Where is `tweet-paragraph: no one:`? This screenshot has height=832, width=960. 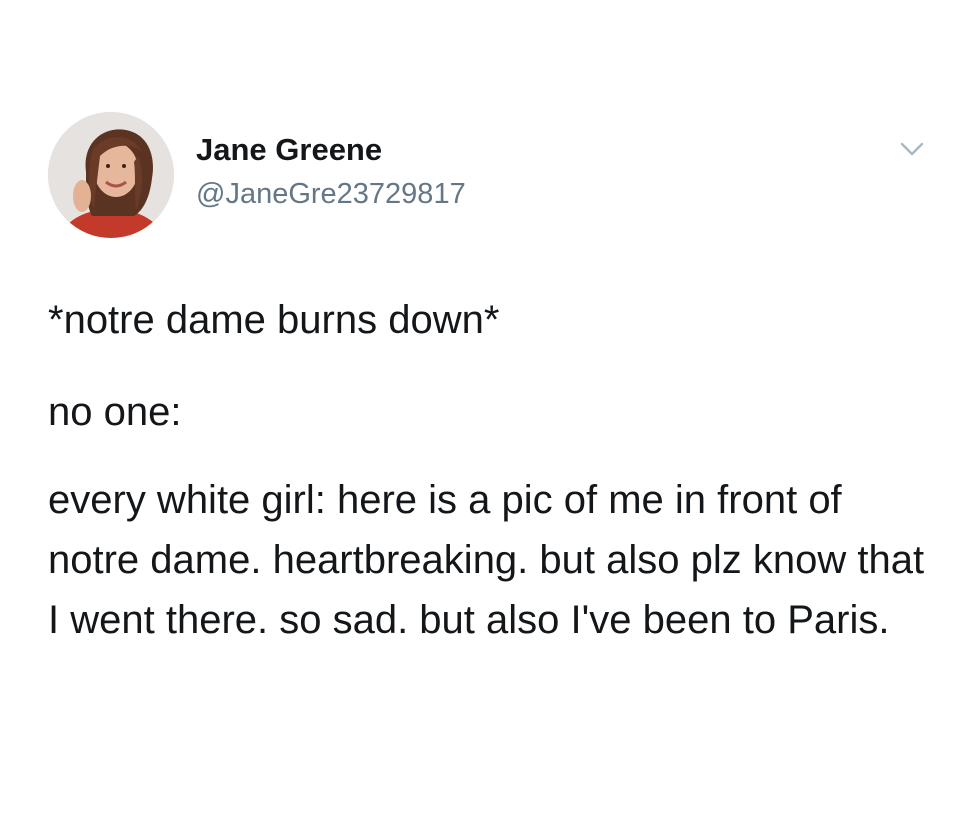
tweet-paragraph: no one: is located at coordinates (115, 412).